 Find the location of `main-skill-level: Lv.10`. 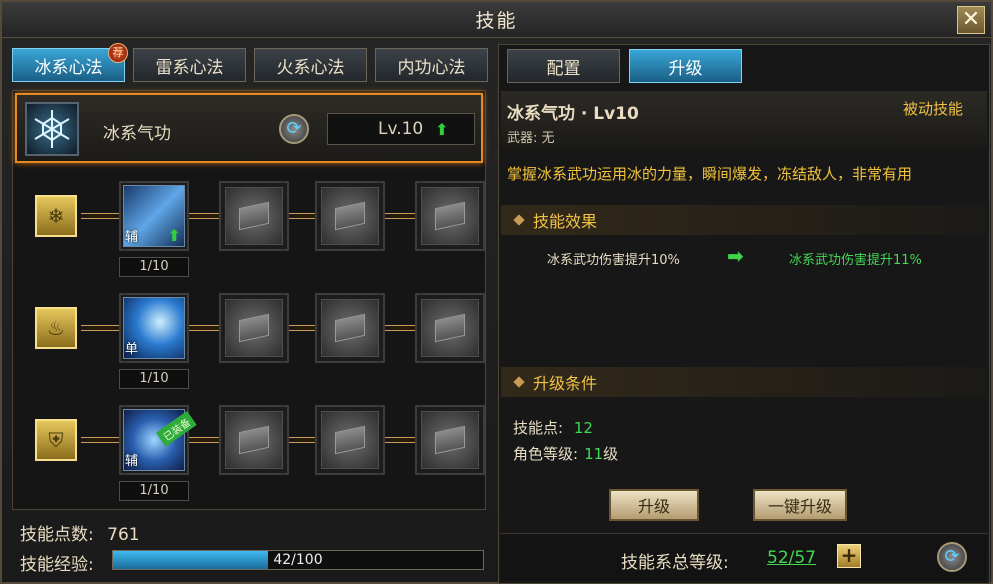

main-skill-level: Lv.10 is located at coordinates (401, 129).